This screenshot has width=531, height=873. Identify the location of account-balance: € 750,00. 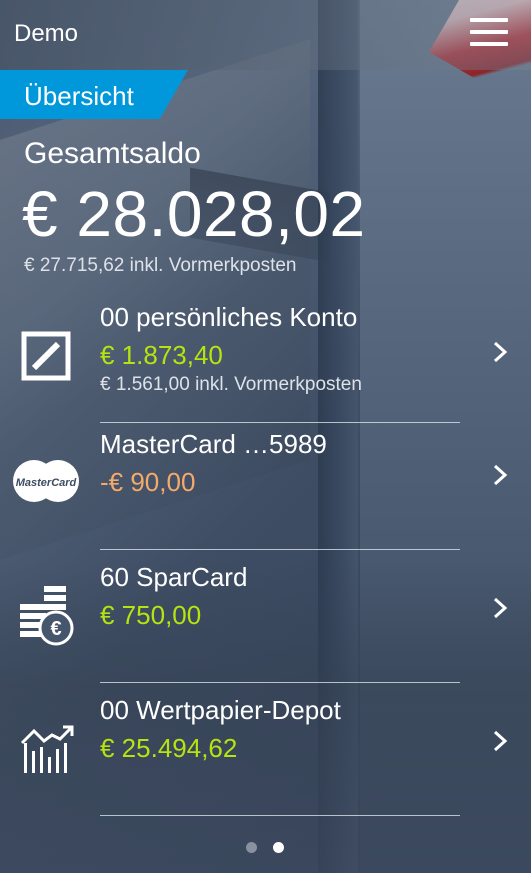
(151, 615).